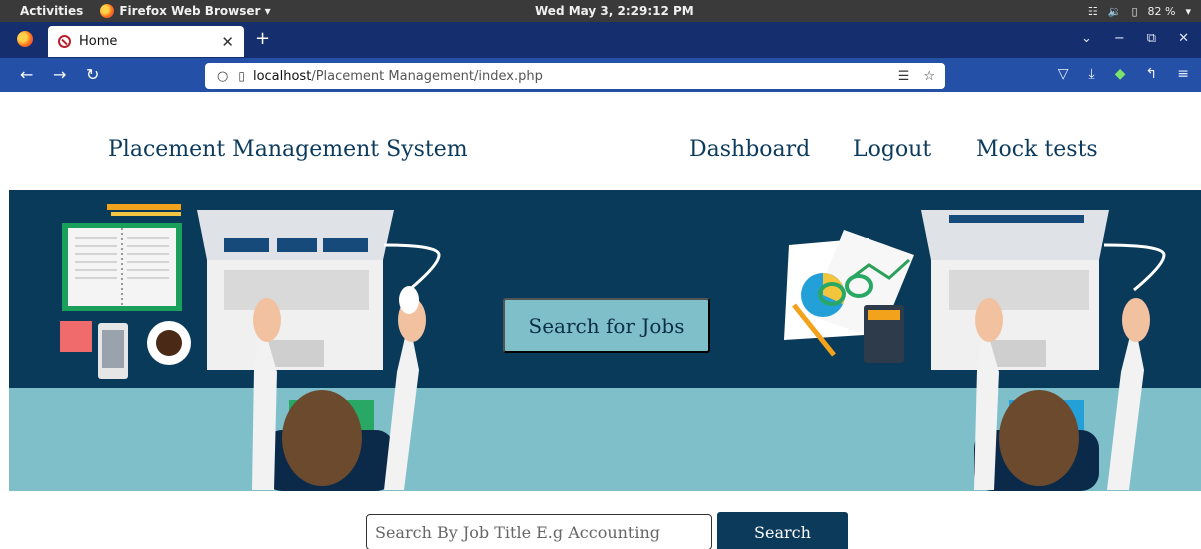  What do you see at coordinates (600, 40) in the screenshot?
I see `tab-strip: Home ✕ + ⌄ − ⧉ ✕` at bounding box center [600, 40].